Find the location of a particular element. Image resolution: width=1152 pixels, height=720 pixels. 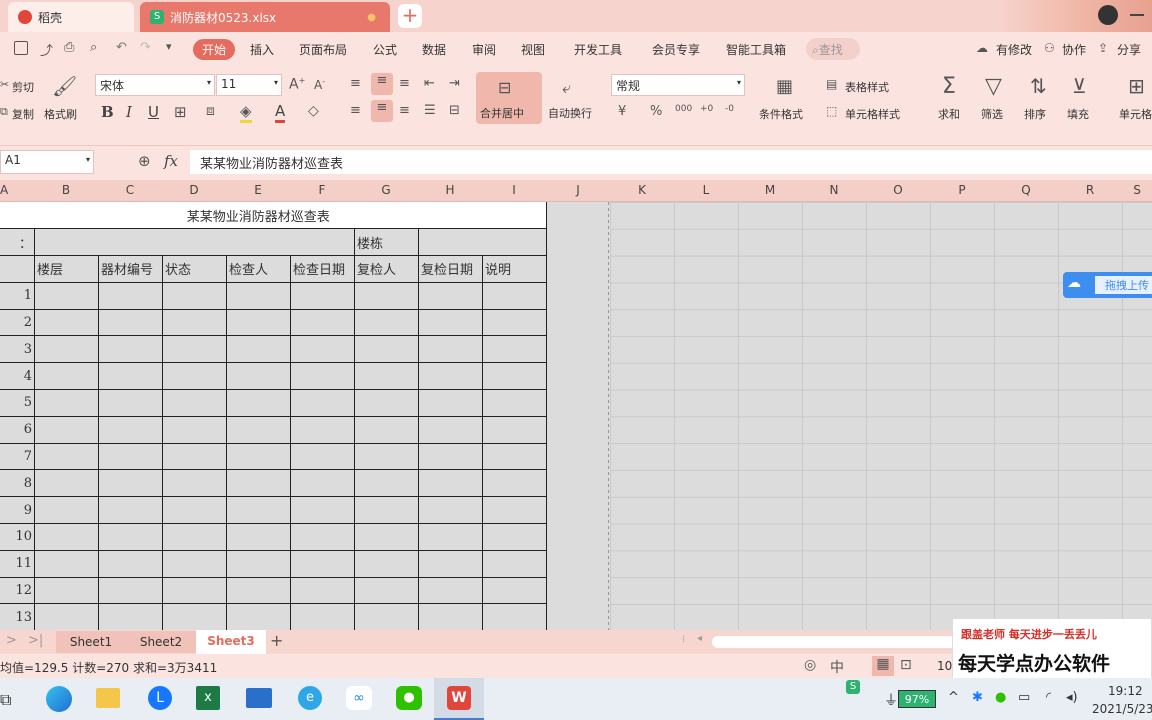

row-number-cell: 2 is located at coordinates (17, 322).